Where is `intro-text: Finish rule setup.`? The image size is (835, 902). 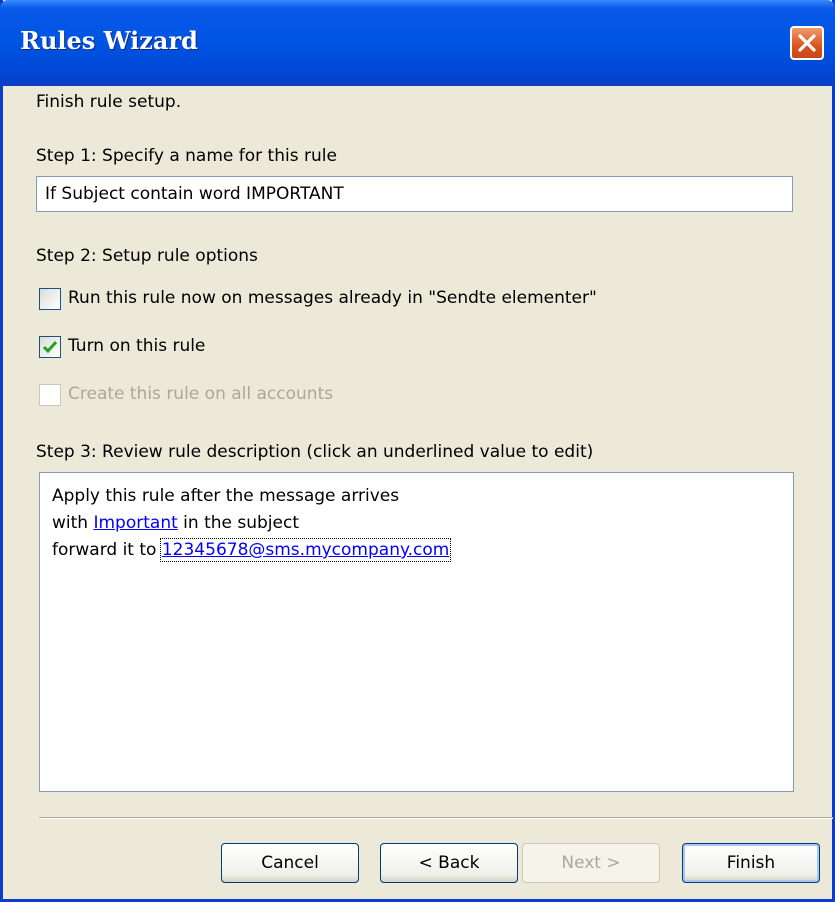
intro-text: Finish rule setup. is located at coordinates (109, 102).